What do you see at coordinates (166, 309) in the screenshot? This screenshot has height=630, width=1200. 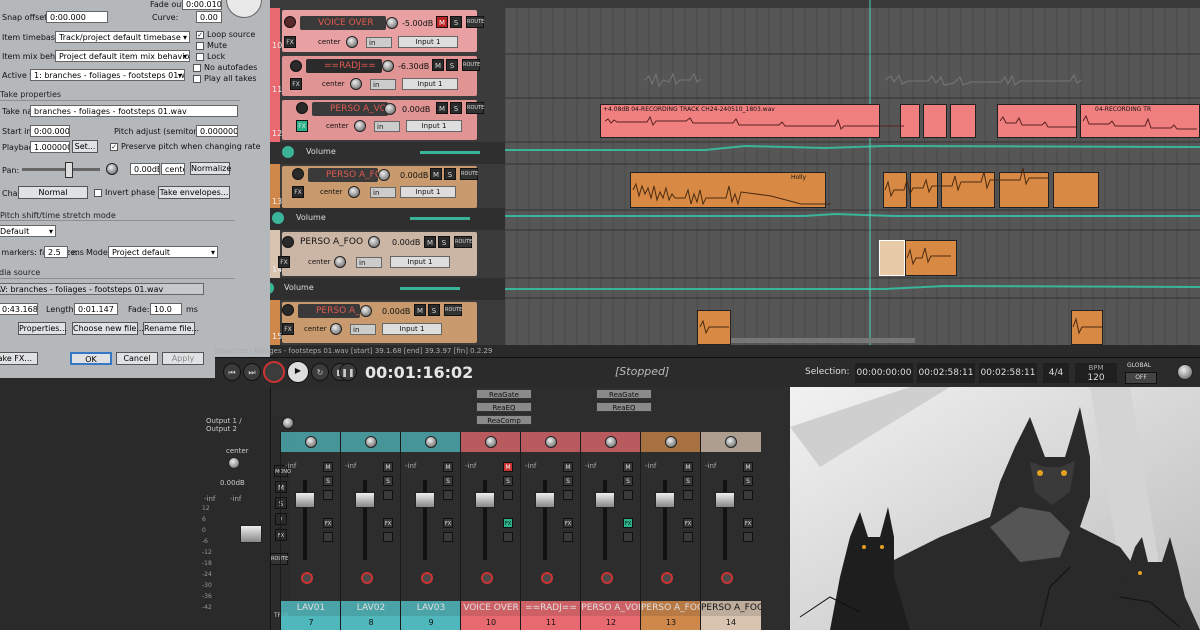 I see `fade-input: 10.0` at bounding box center [166, 309].